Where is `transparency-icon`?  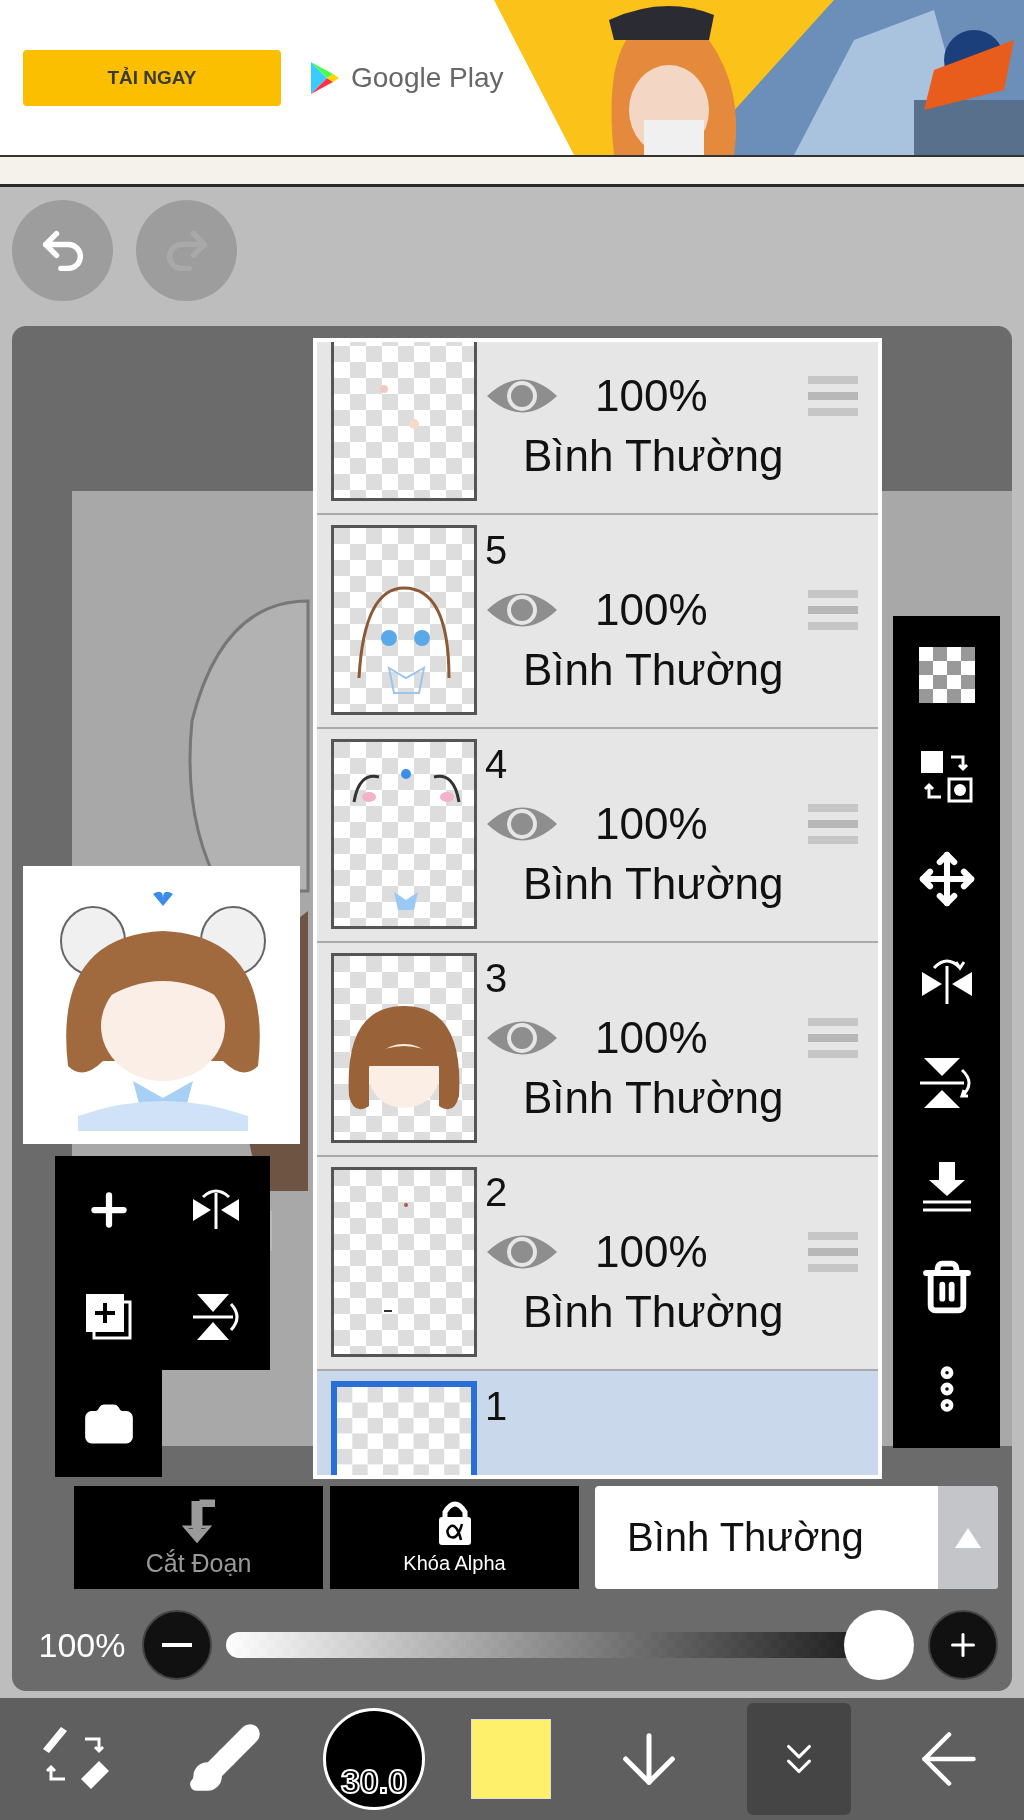
transparency-icon is located at coordinates (946, 674).